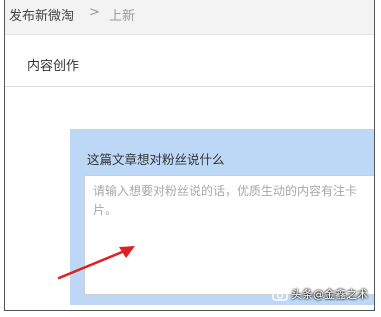 The image size is (381, 317). What do you see at coordinates (156, 159) in the screenshot?
I see `post-panel-label: 这篇文章想对粉丝说什么` at bounding box center [156, 159].